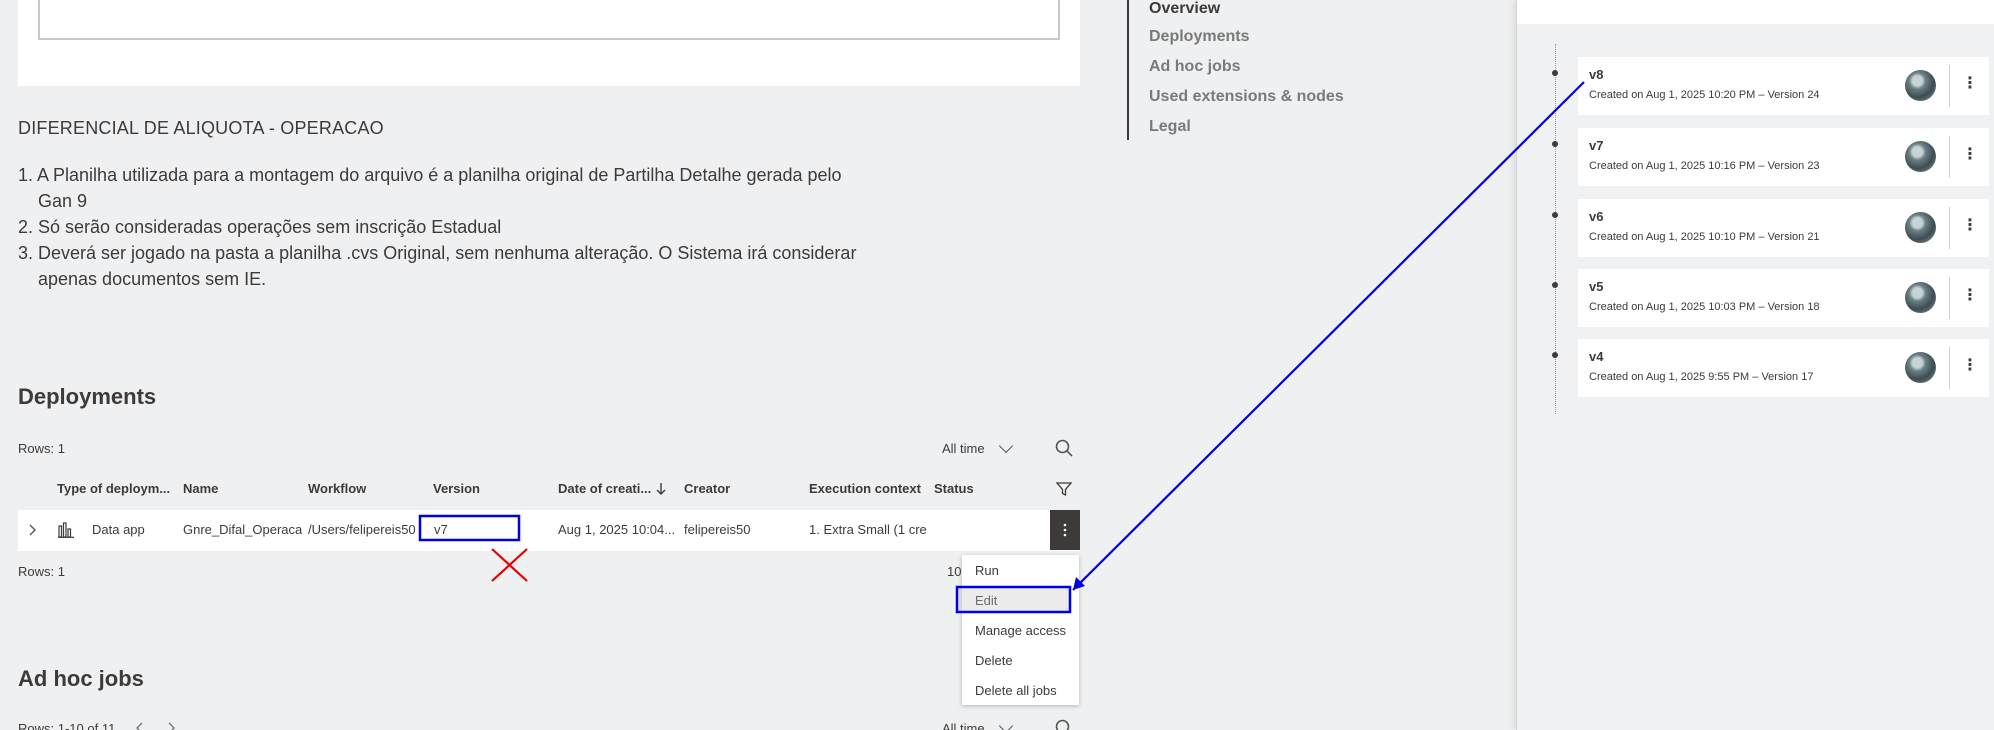 The height and width of the screenshot is (730, 1994). Describe the element at coordinates (987, 570) in the screenshot. I see `menu-item-run: Run` at that location.